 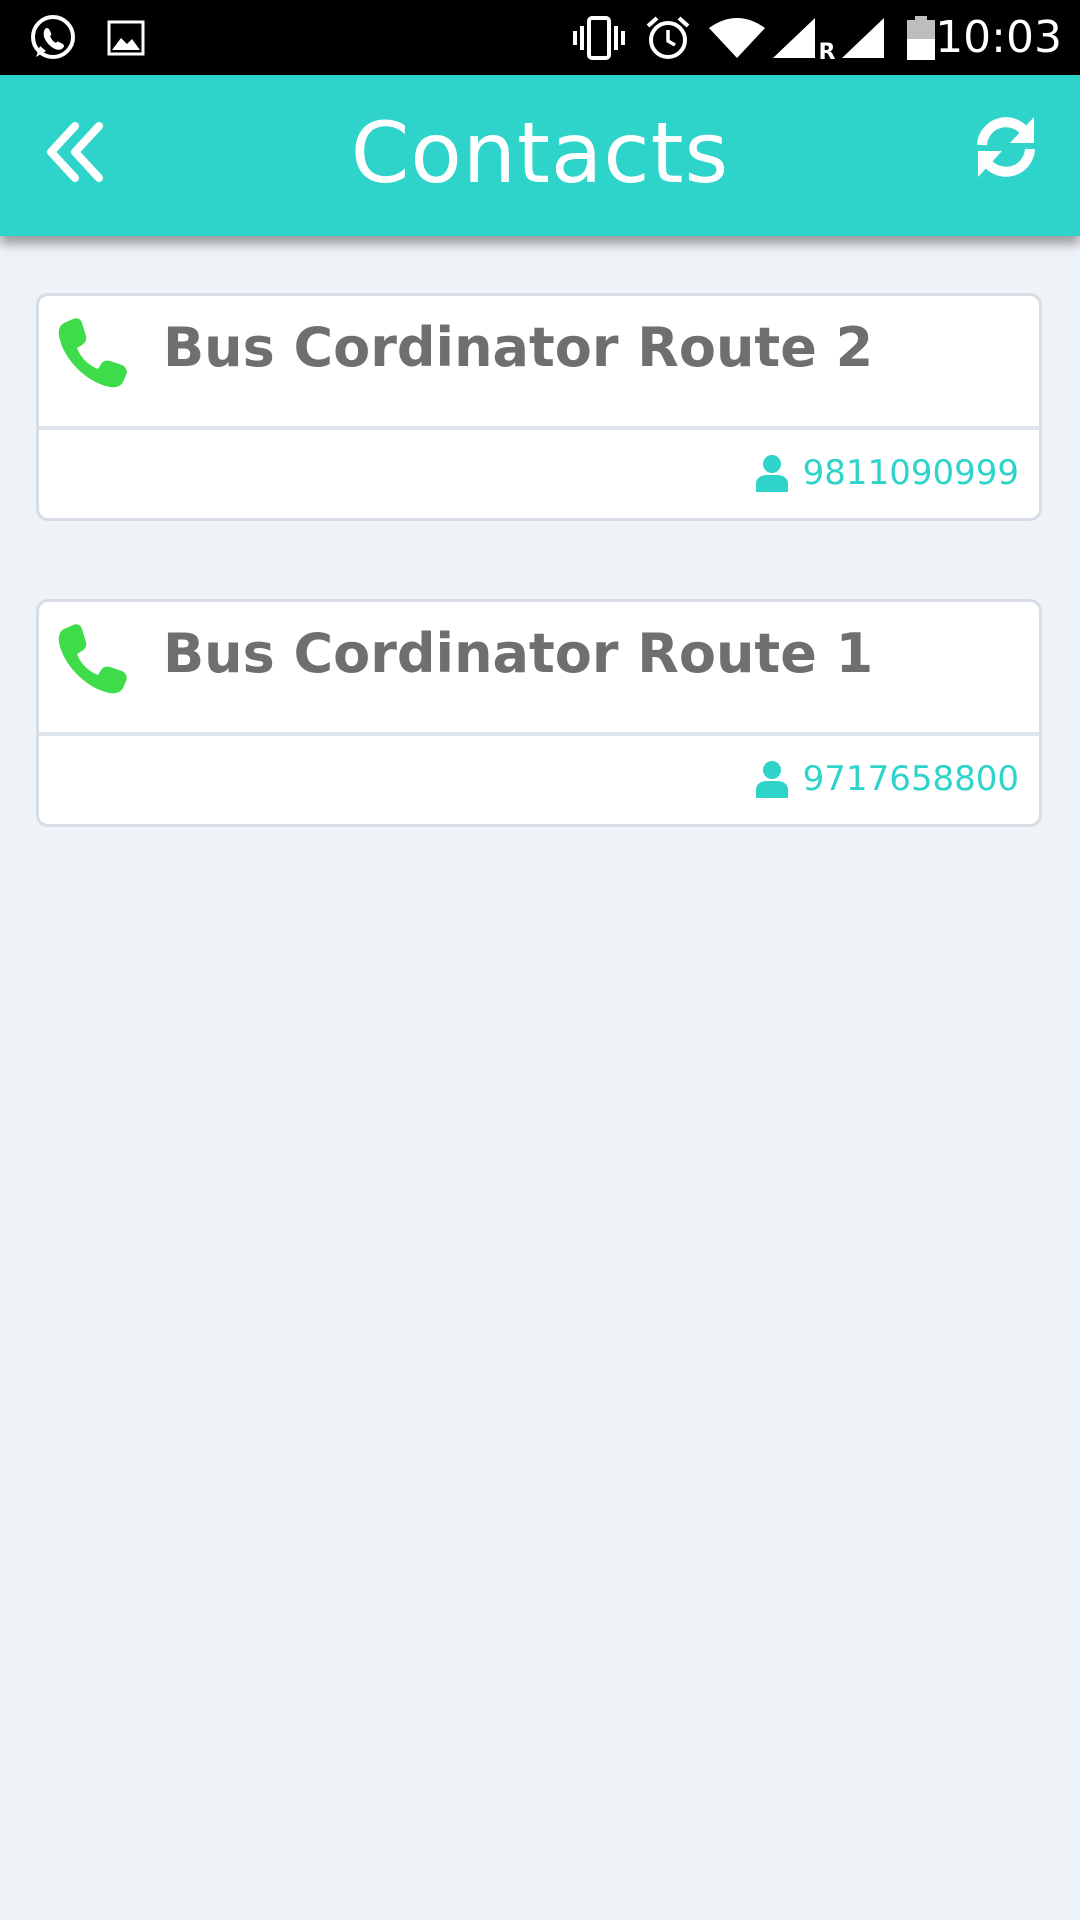 What do you see at coordinates (518, 347) in the screenshot?
I see `contact-name: Bus Cordinator Route 2` at bounding box center [518, 347].